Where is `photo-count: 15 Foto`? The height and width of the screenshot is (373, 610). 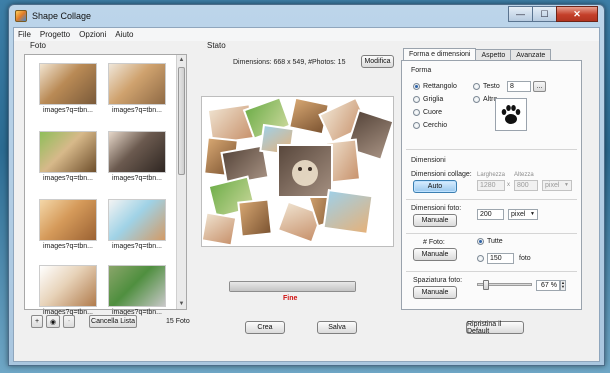
photo-count: 15 Foto is located at coordinates (178, 321).